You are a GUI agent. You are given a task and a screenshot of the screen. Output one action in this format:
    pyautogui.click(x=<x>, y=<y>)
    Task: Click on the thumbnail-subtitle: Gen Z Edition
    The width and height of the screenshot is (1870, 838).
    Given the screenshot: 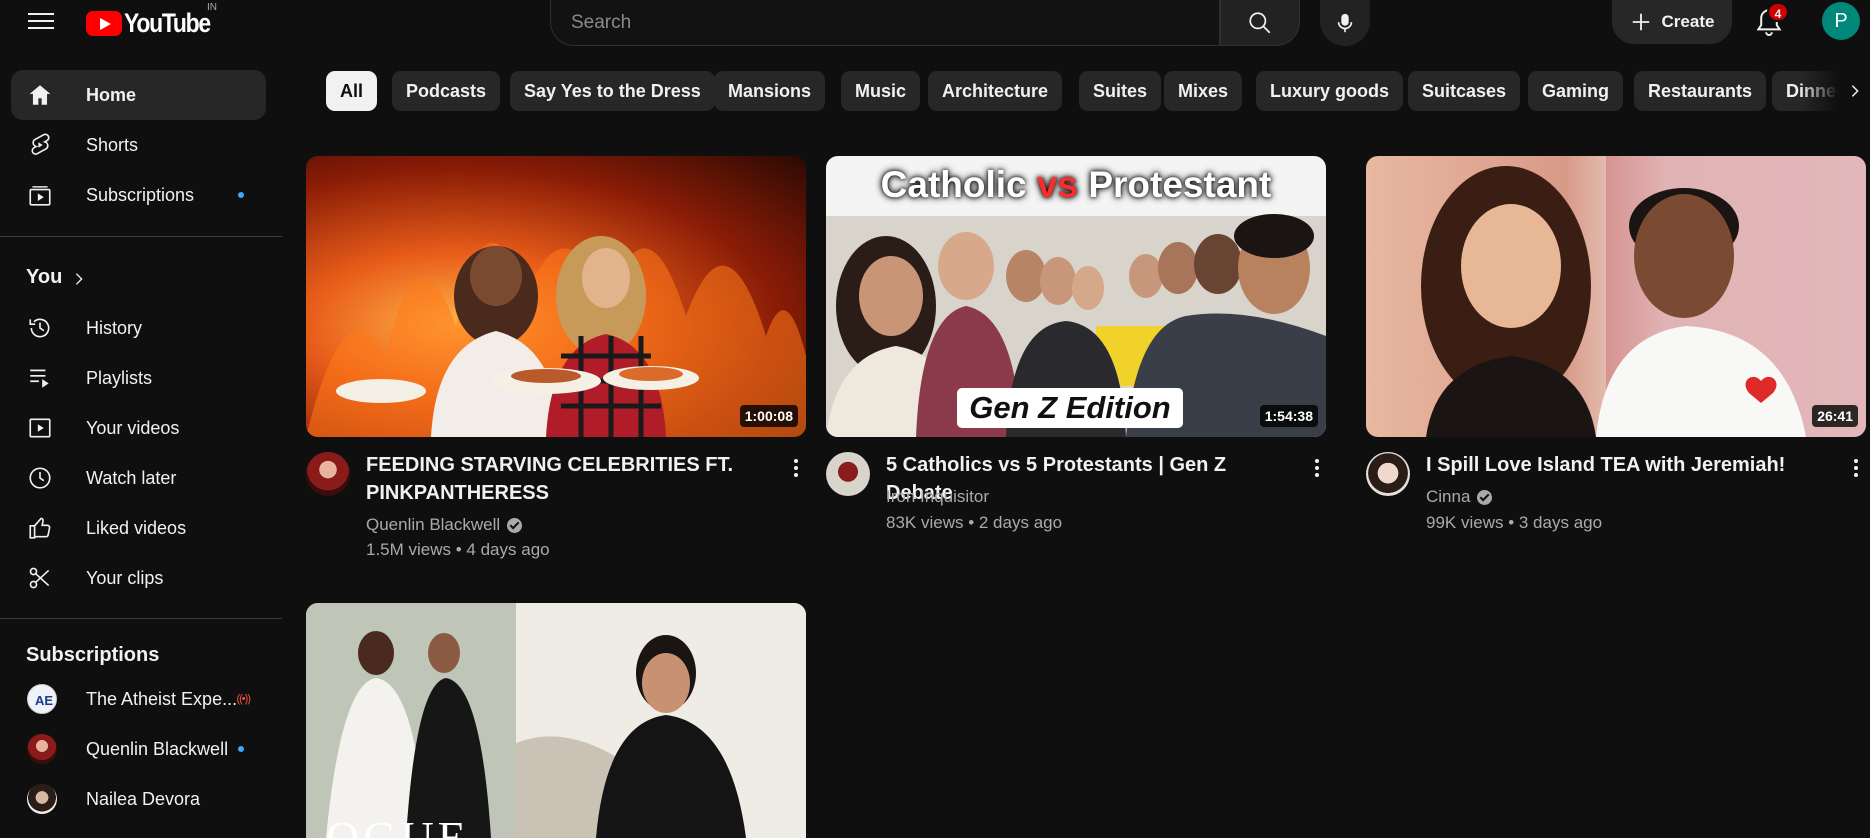 What is the action you would take?
    pyautogui.click(x=1070, y=408)
    